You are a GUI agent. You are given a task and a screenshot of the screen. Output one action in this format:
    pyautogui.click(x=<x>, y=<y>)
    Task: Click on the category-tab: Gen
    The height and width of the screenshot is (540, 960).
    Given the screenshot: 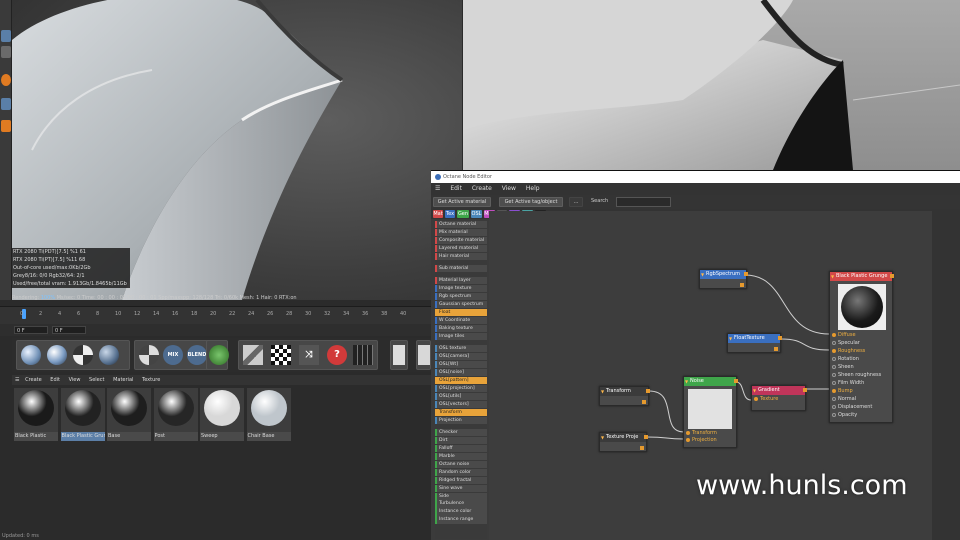 What is the action you would take?
    pyautogui.click(x=463, y=214)
    